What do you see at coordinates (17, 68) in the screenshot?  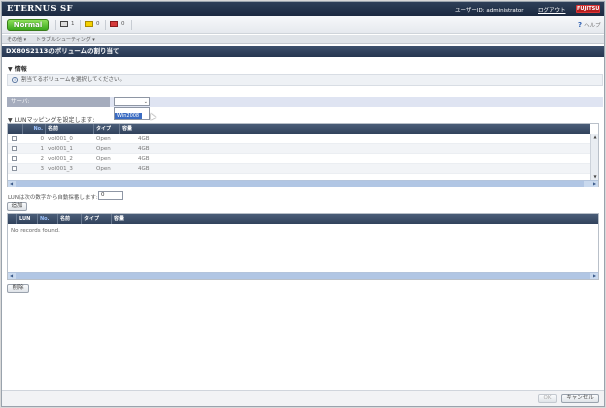 I see `info-heading: ▼ 情報` at bounding box center [17, 68].